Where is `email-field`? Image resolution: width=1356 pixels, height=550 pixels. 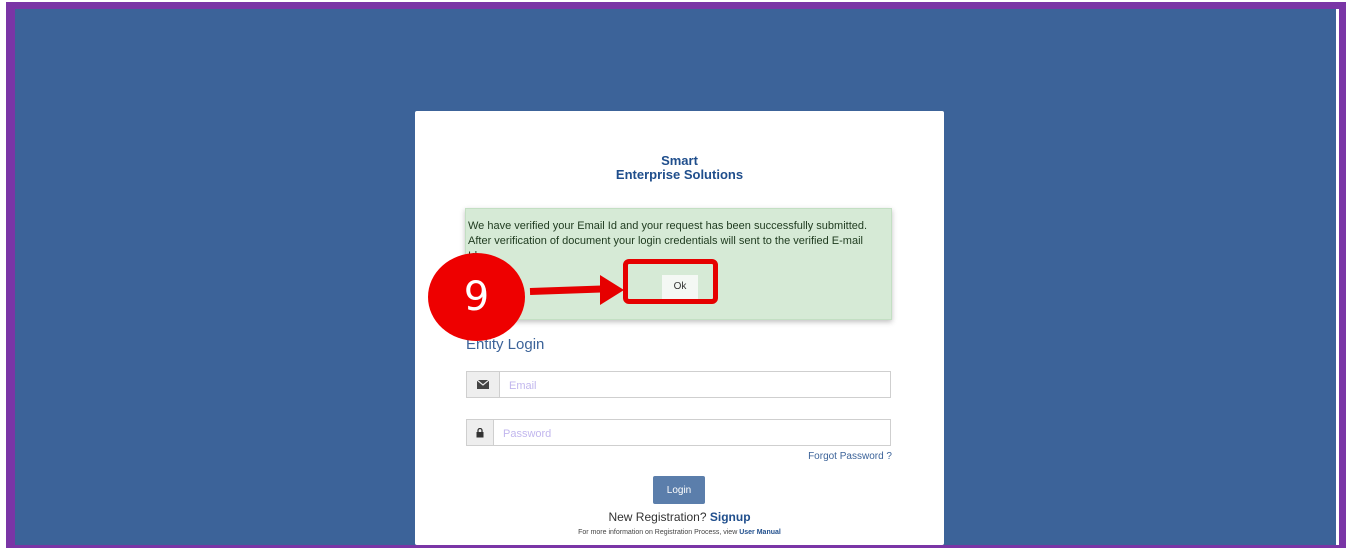 email-field is located at coordinates (694, 385).